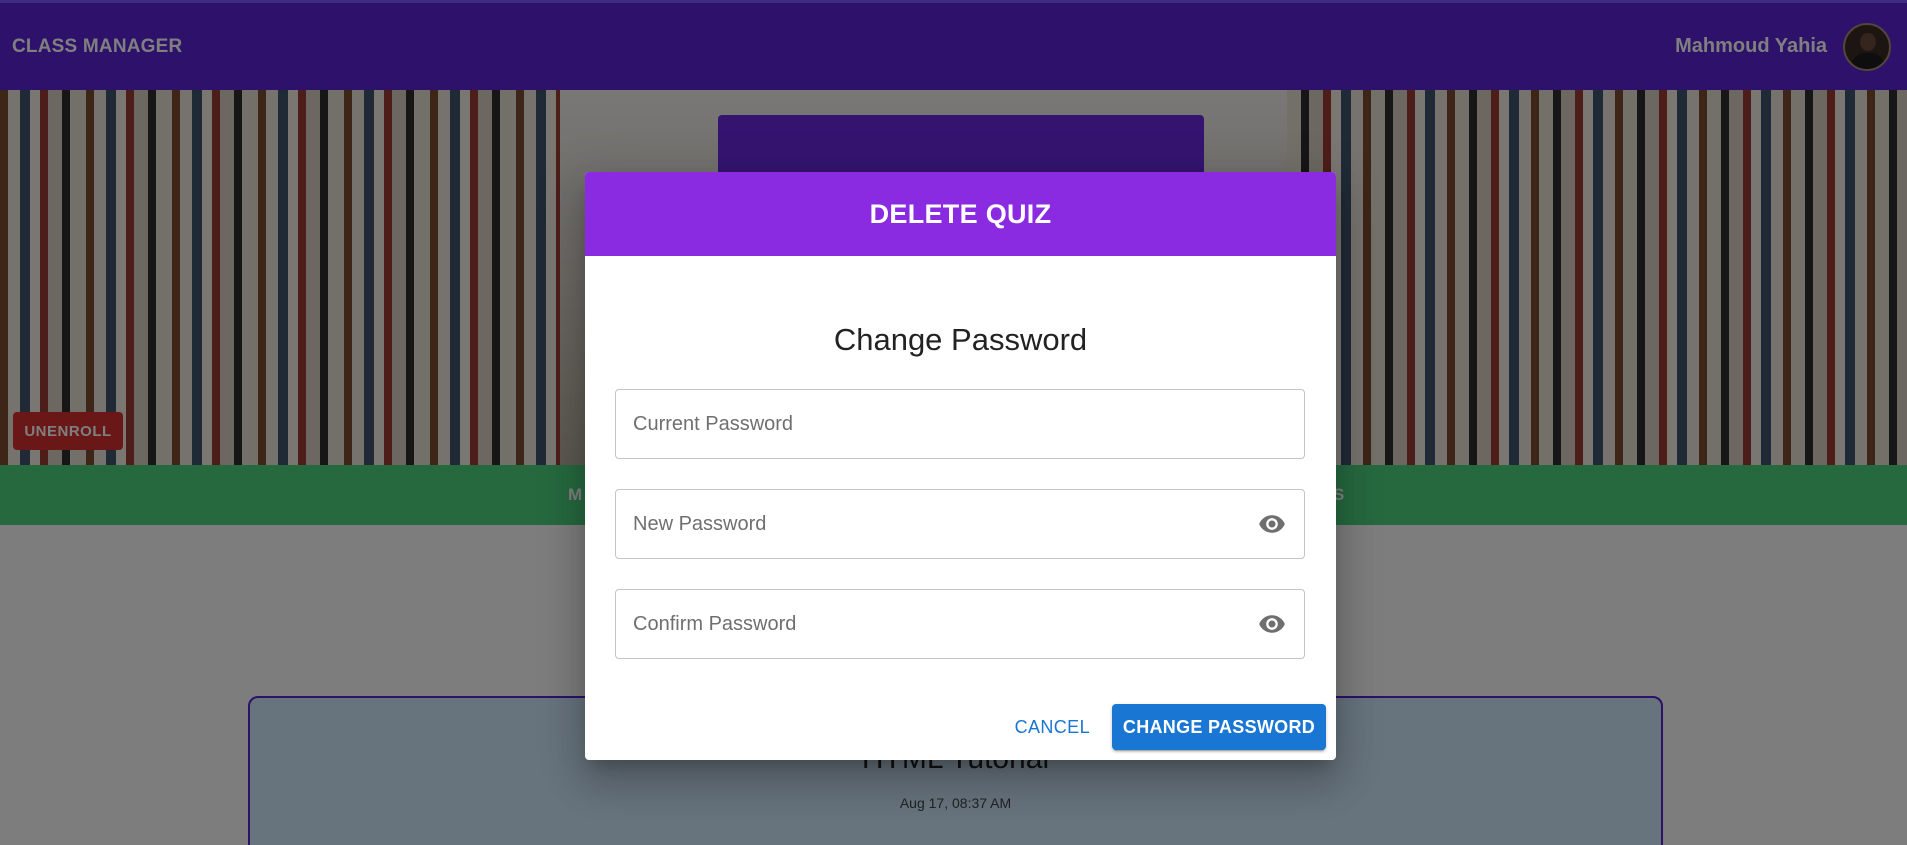 This screenshot has width=1907, height=845. I want to click on current-password-input, so click(960, 424).